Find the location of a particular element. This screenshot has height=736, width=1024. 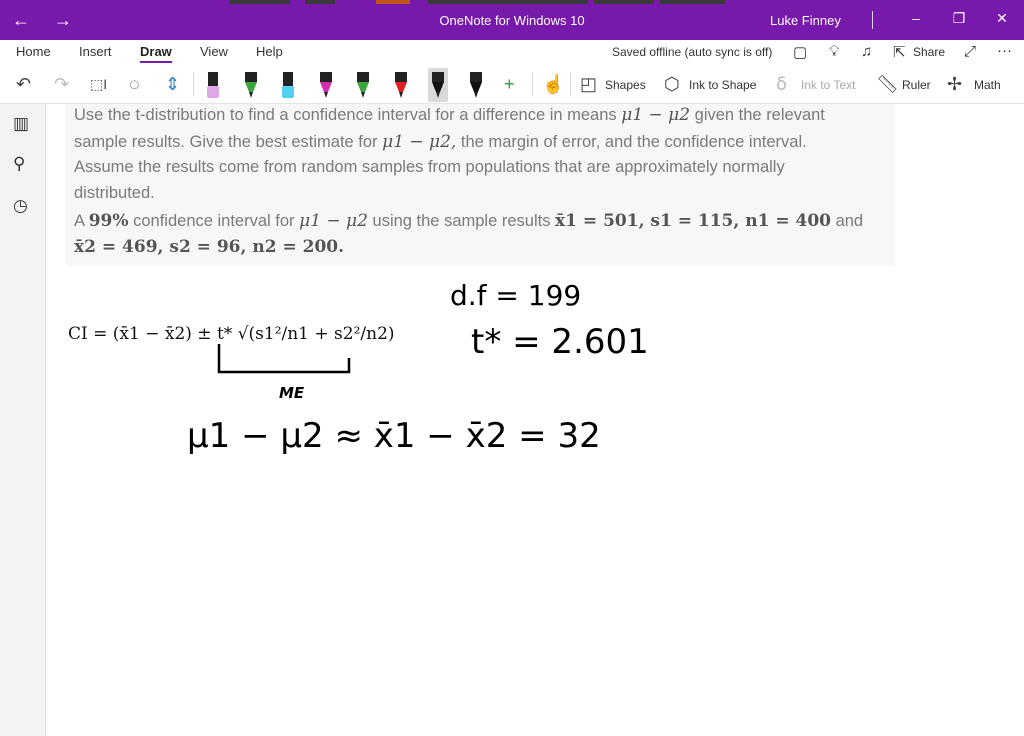

ink-to-text-icon: ẟ is located at coordinates (781, 84).